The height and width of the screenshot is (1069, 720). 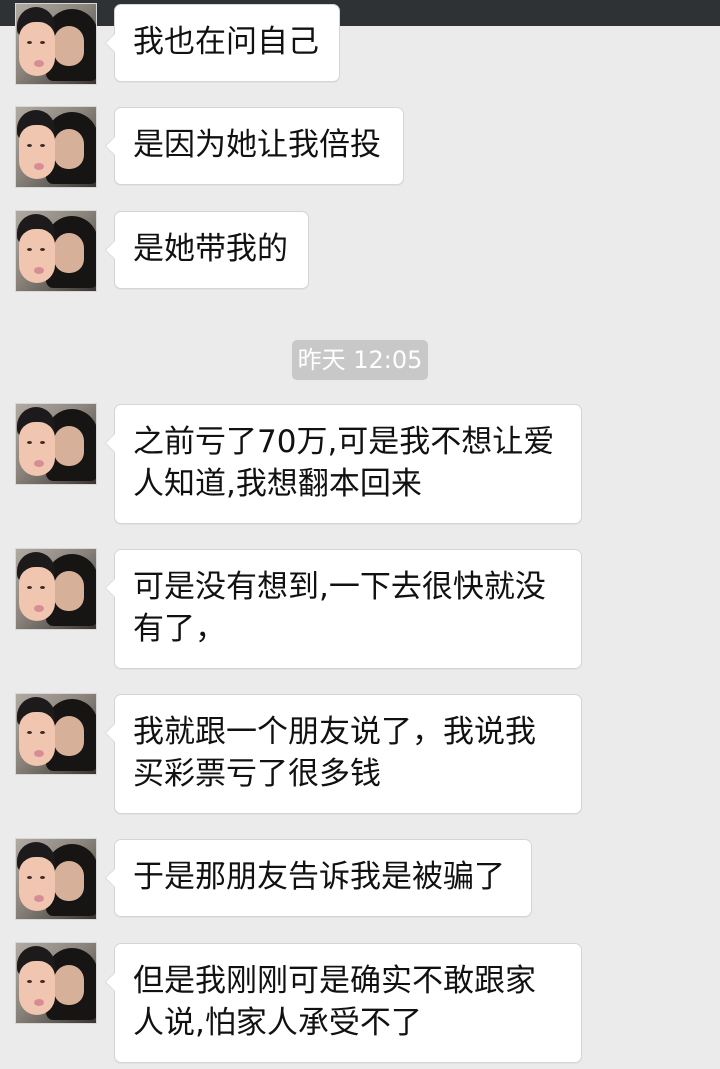 I want to click on message-bubble: 是因为她让我倍投, so click(x=254, y=146).